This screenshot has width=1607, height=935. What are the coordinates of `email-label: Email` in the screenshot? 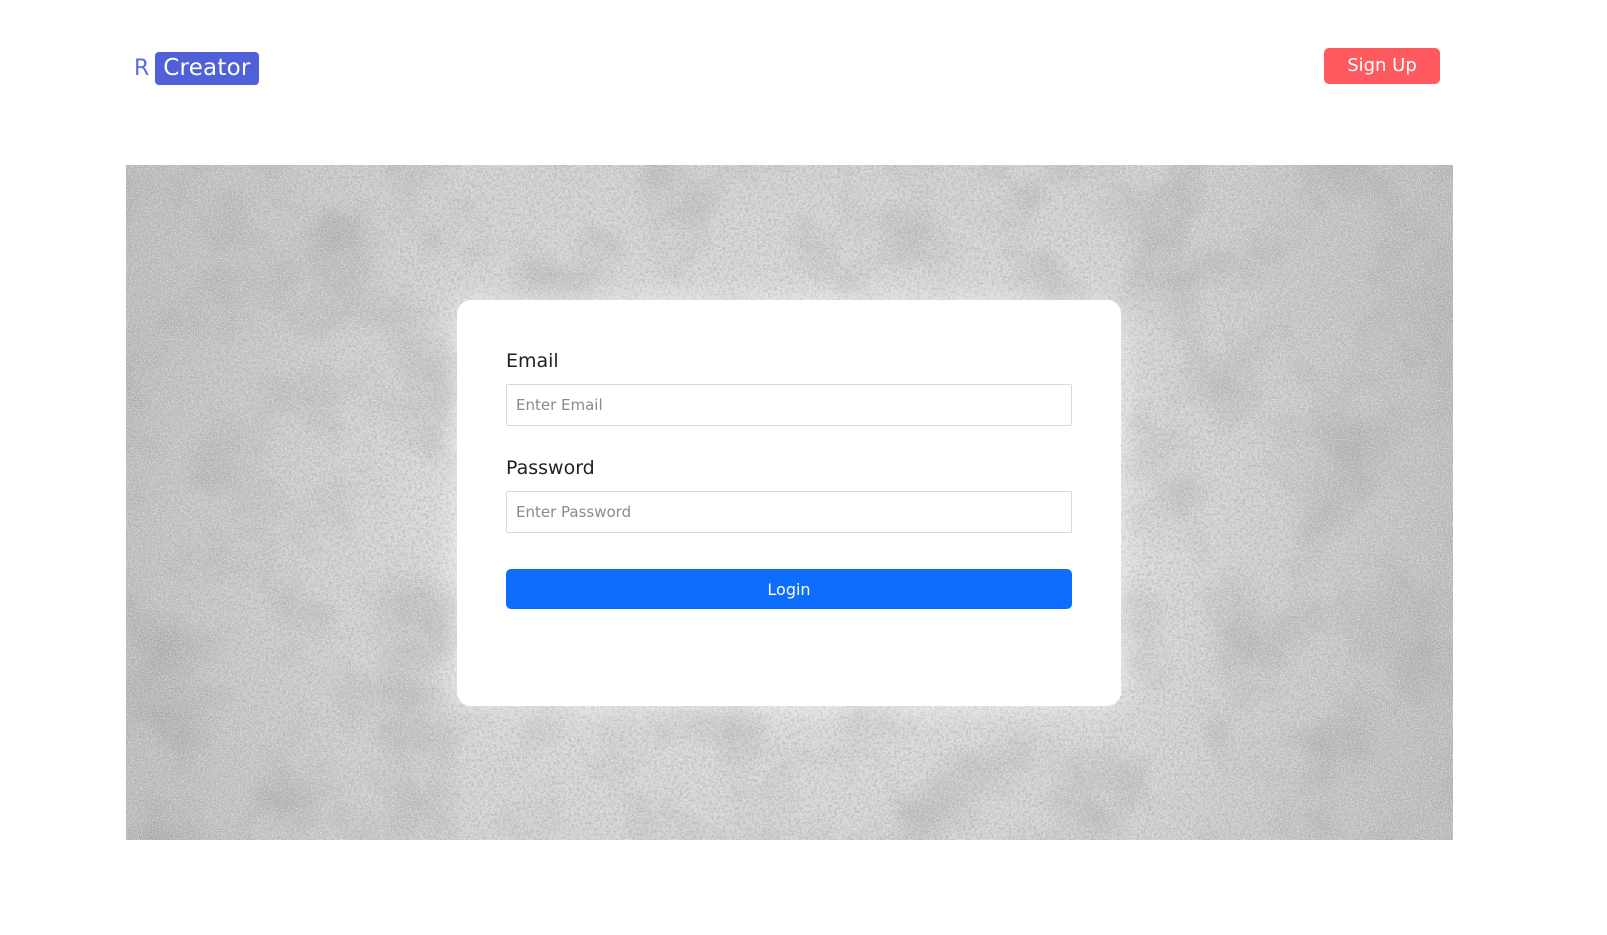 It's located at (532, 361).